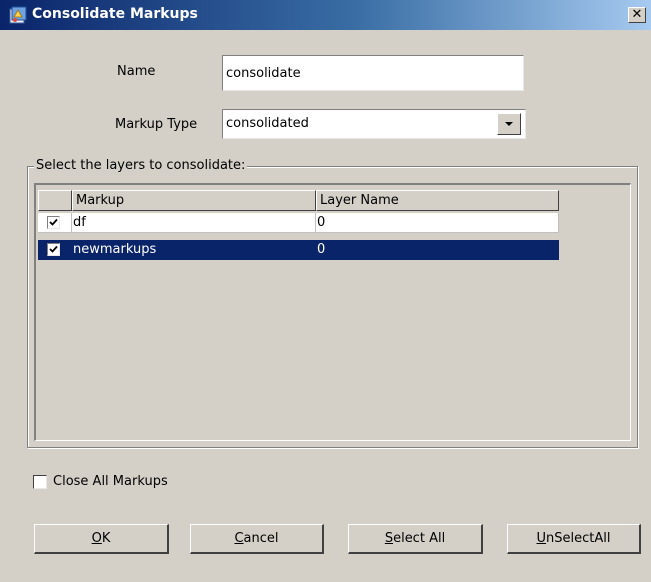 The image size is (651, 582). I want to click on table-row: df 0, so click(298, 223).